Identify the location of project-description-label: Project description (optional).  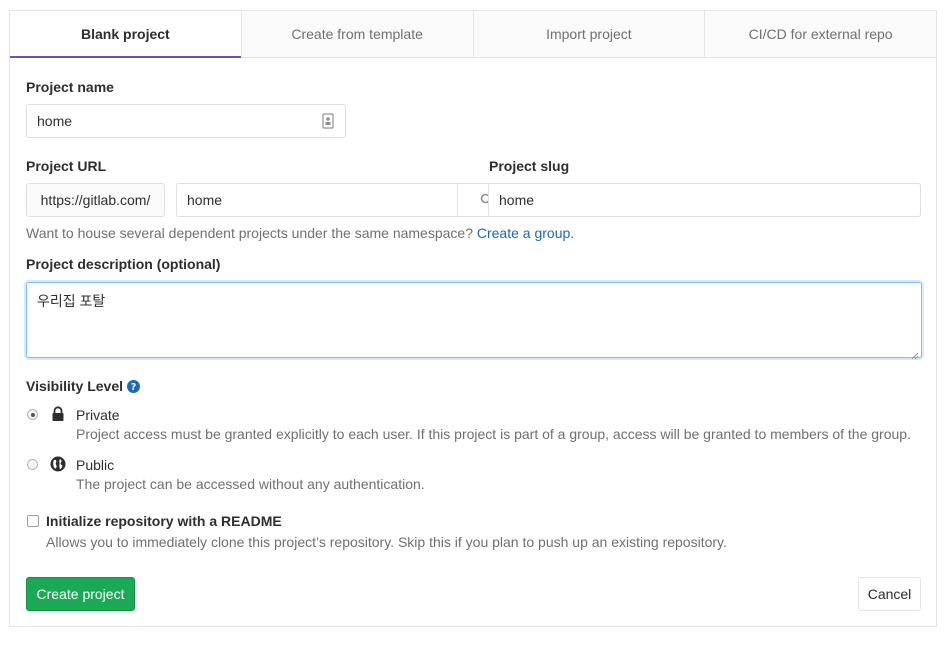
(123, 264).